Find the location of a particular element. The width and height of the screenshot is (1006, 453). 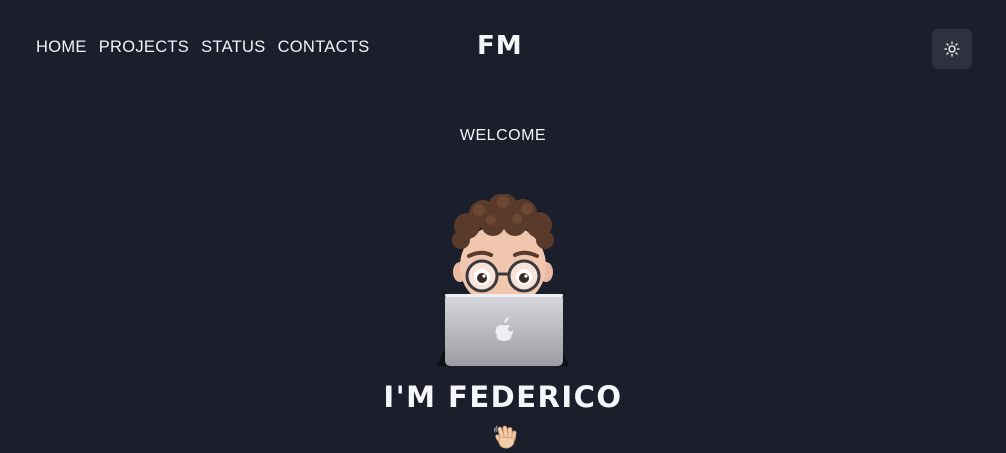

theme-toggle-button is located at coordinates (952, 49).